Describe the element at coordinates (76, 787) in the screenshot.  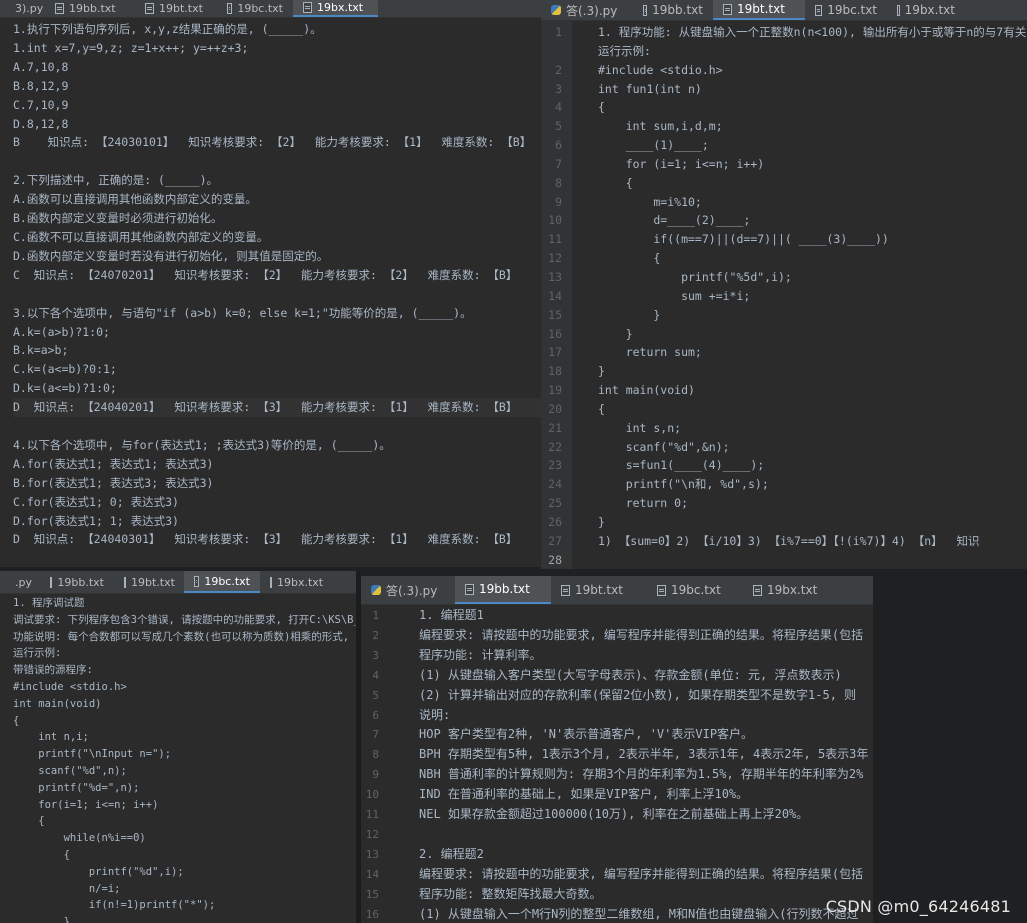
I see `text-line: printf("%d=",n);` at that location.